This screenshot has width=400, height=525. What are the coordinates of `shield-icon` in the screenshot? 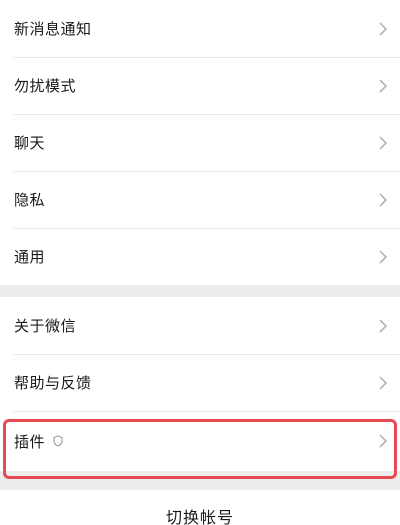 It's located at (58, 441).